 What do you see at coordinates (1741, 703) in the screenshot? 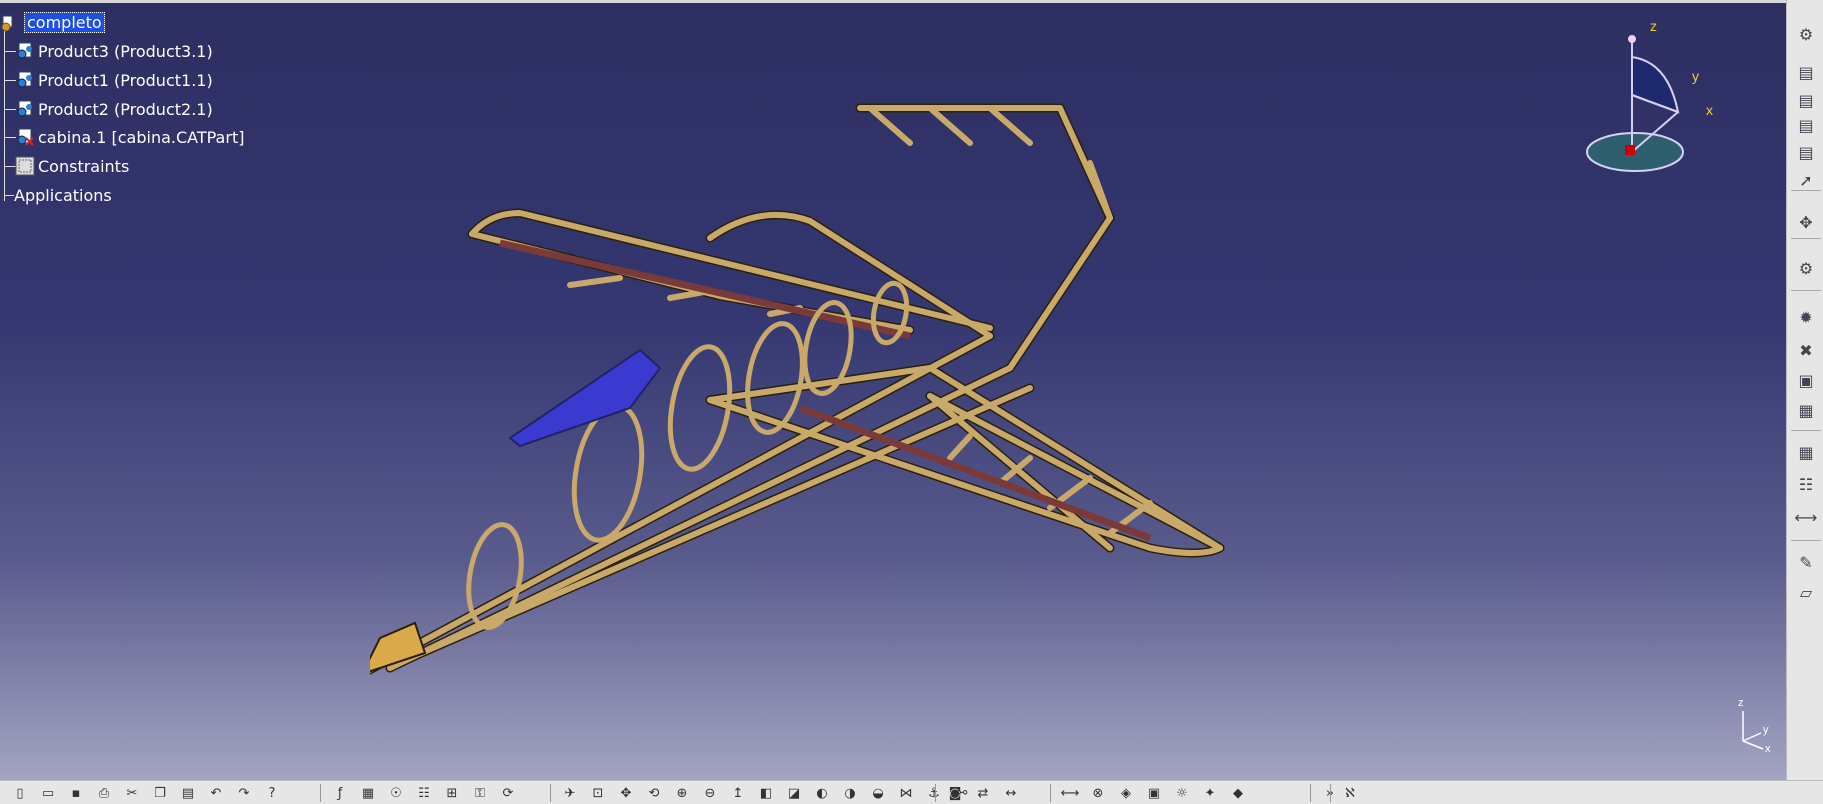
I see `mini-z-label: z` at bounding box center [1741, 703].